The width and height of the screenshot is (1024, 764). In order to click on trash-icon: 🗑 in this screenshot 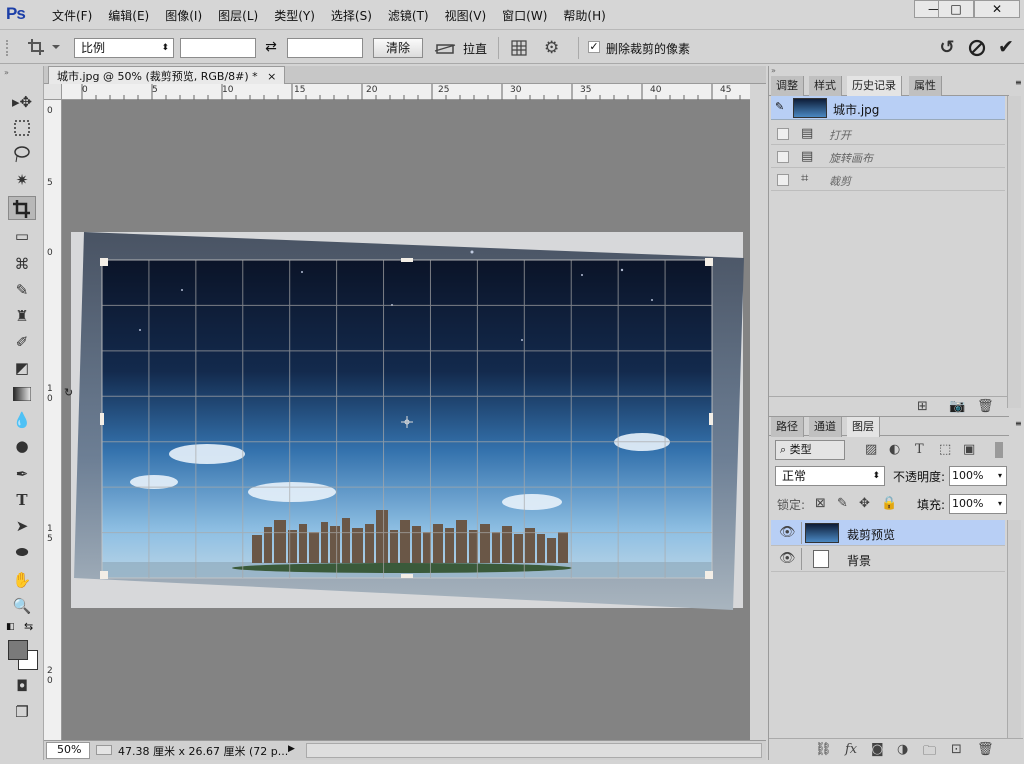, I will do `click(985, 406)`.